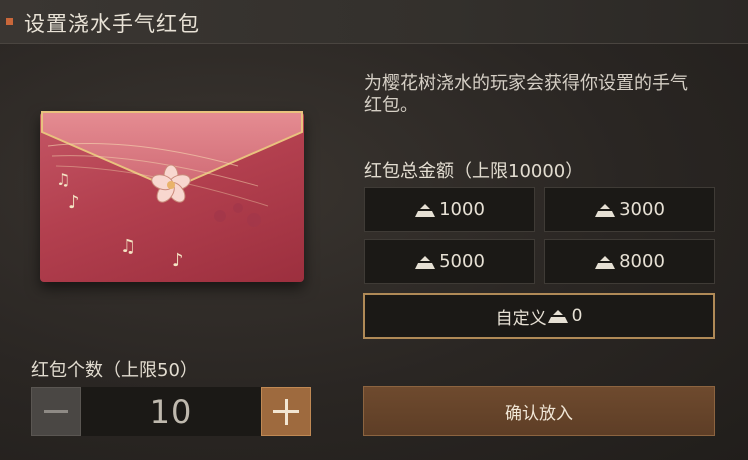  Describe the element at coordinates (577, 316) in the screenshot. I see `custom-amount-value: 0` at that location.